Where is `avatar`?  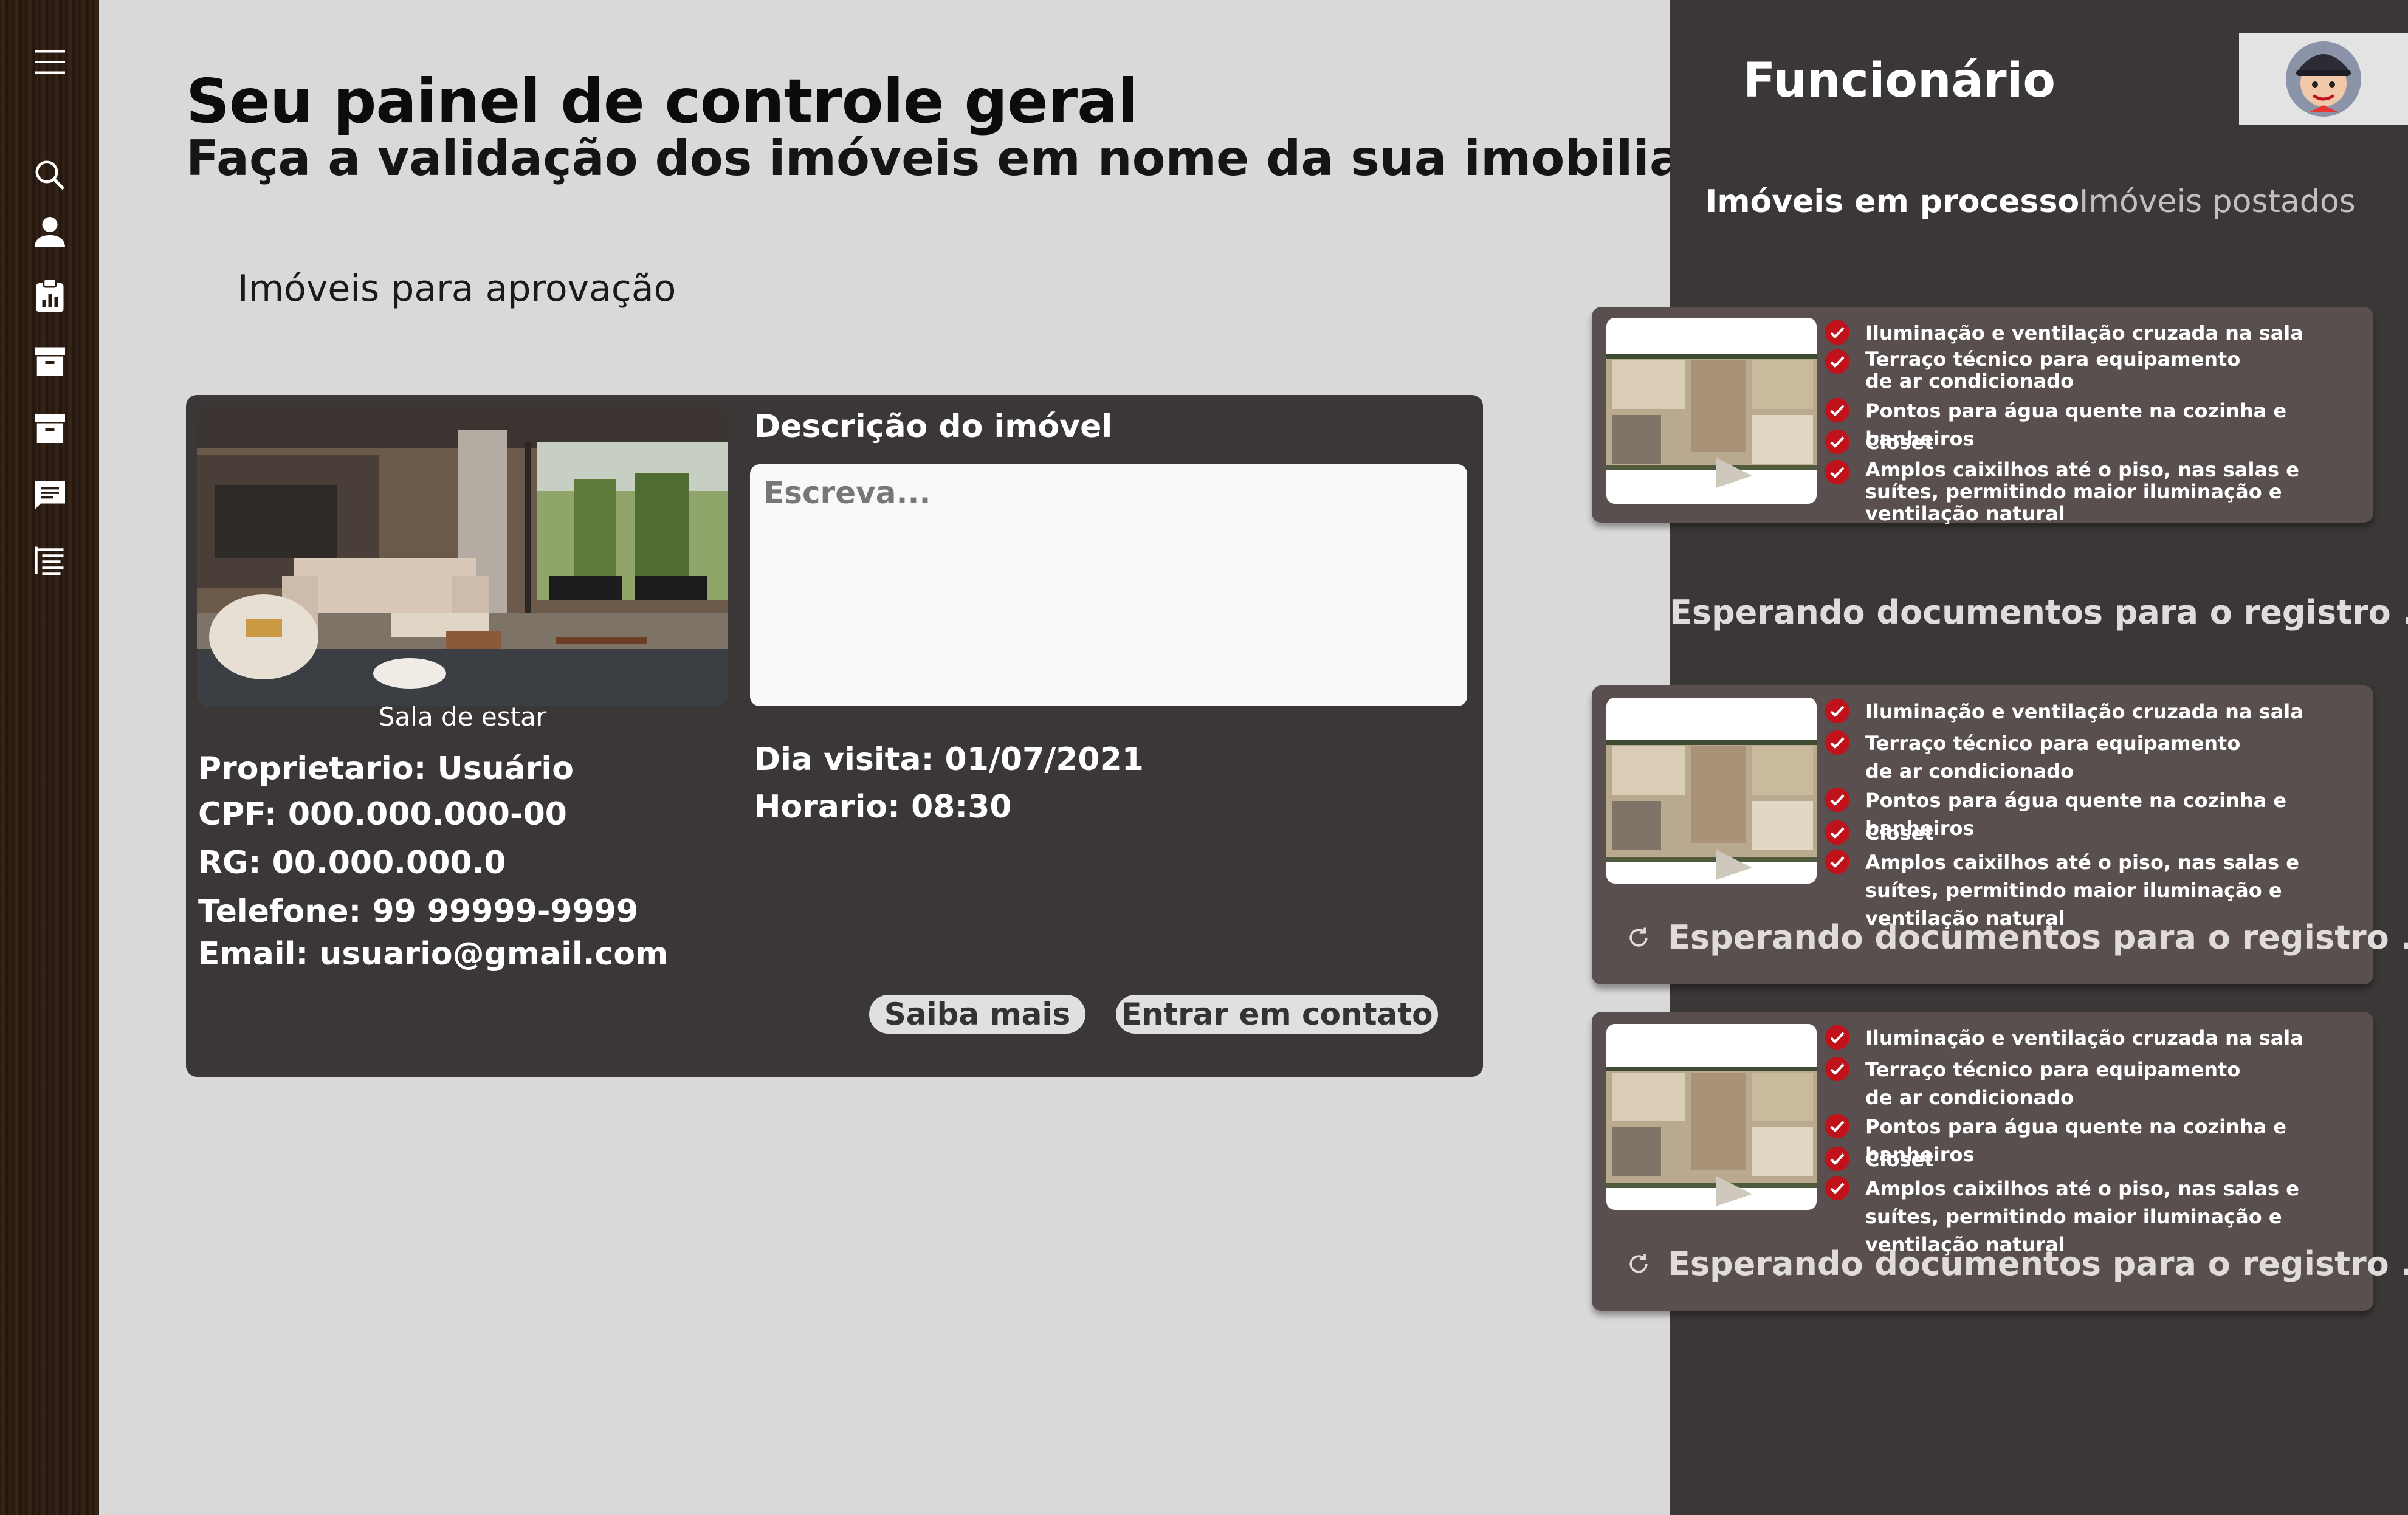
avatar is located at coordinates (2323, 79).